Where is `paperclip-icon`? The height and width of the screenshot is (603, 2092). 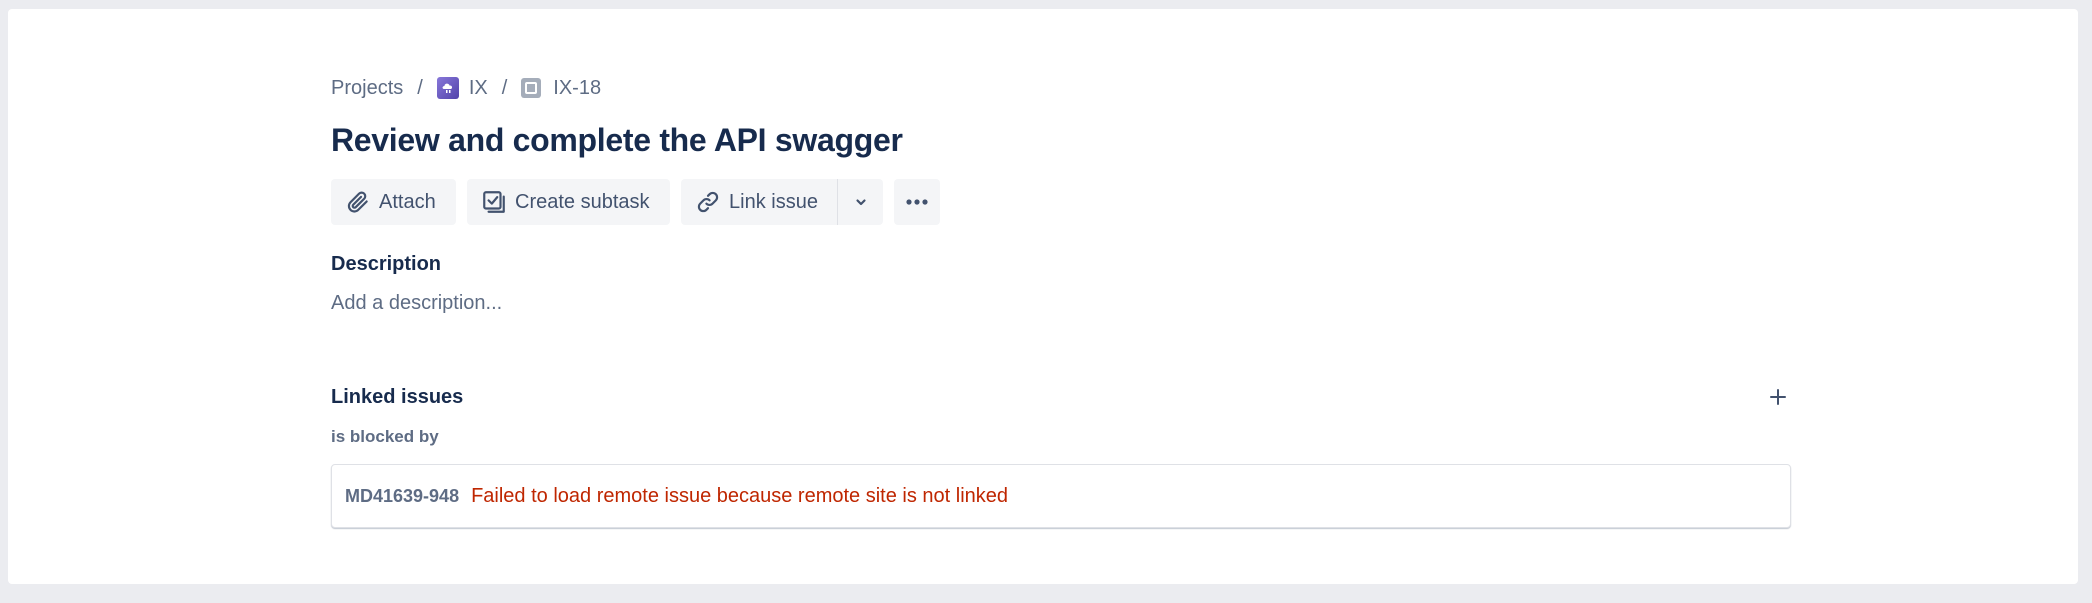 paperclip-icon is located at coordinates (357, 202).